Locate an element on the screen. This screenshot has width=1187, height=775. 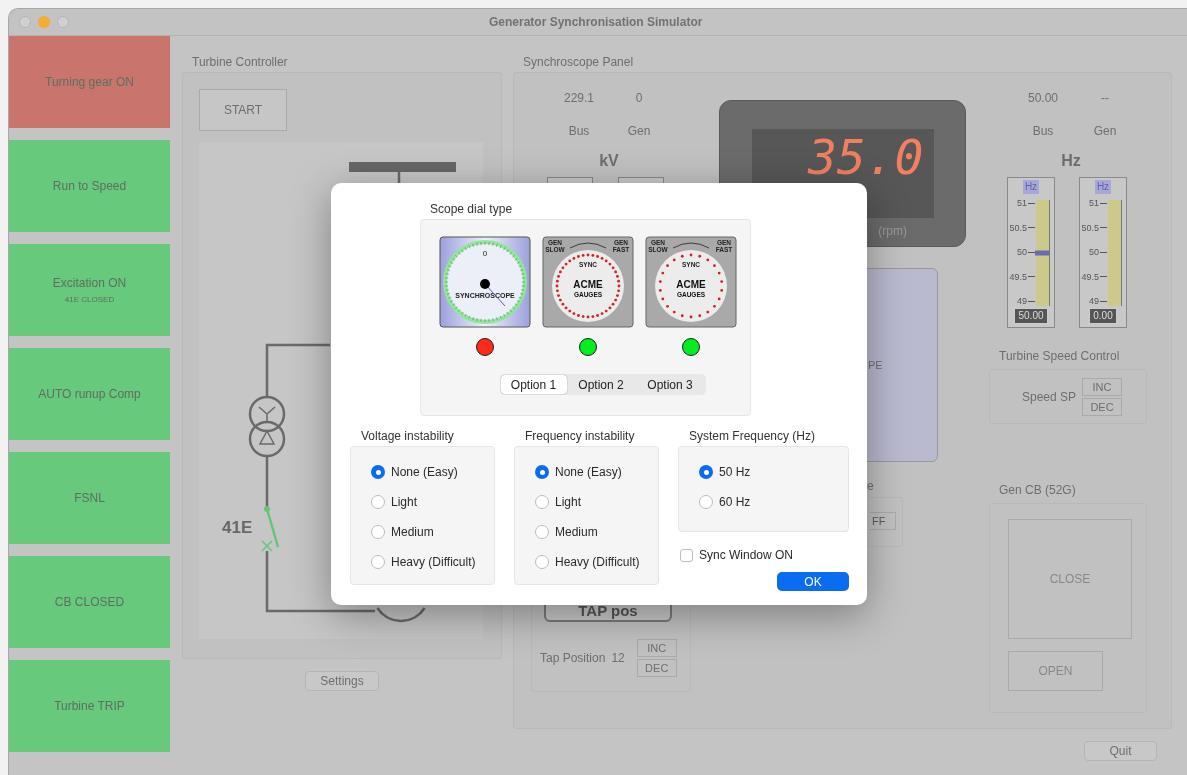
settings-button: Settings is located at coordinates (342, 681).